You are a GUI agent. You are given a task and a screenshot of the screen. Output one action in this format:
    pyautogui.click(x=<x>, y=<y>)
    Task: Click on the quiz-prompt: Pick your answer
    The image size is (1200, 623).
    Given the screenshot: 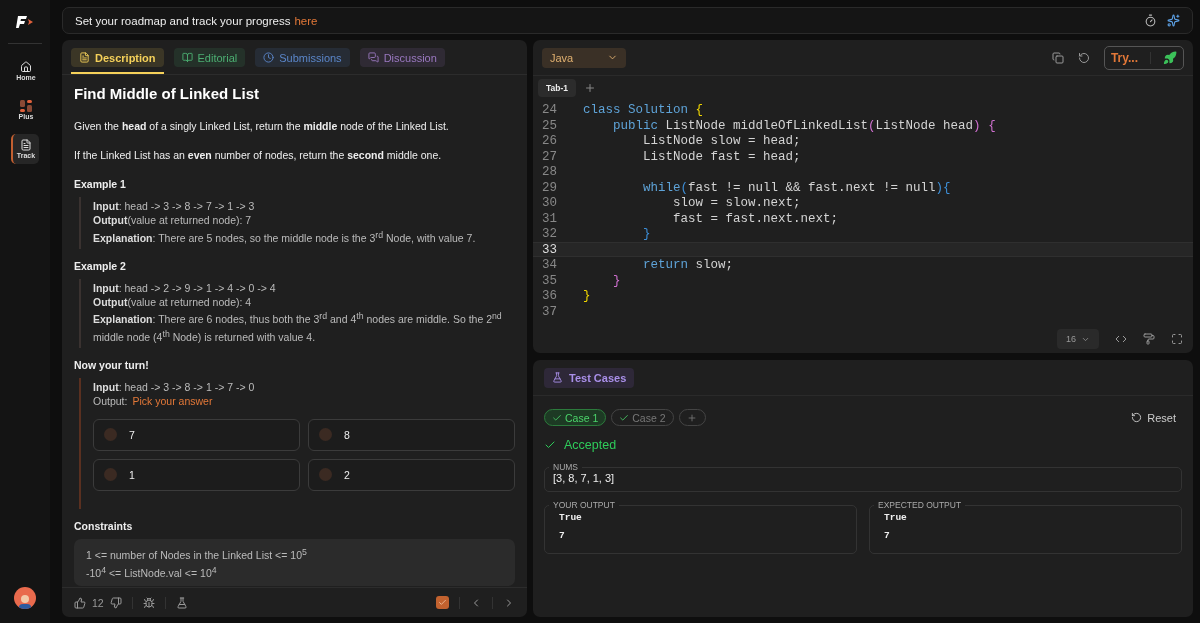 What is the action you would take?
    pyautogui.click(x=172, y=400)
    